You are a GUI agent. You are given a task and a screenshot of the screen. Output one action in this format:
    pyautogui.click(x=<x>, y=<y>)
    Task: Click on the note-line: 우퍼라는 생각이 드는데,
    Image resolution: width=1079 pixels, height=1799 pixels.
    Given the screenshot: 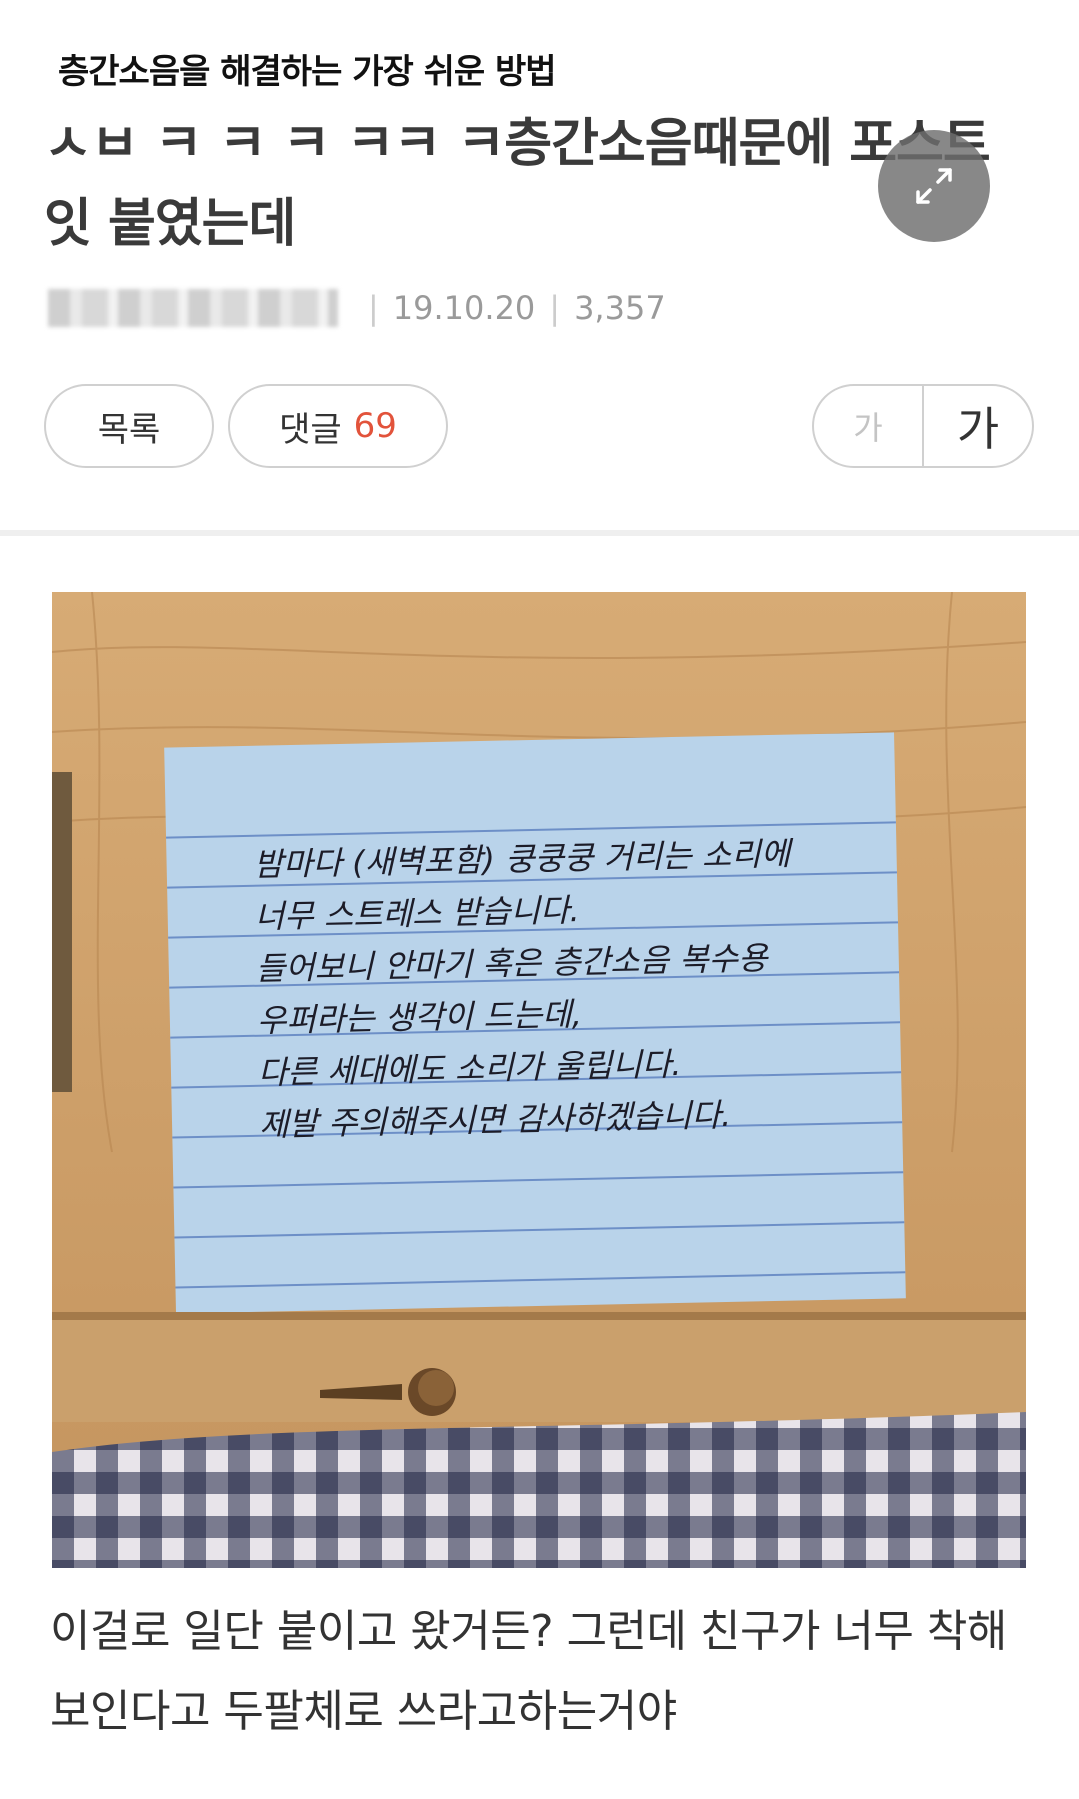 What is the action you would take?
    pyautogui.click(x=420, y=1017)
    